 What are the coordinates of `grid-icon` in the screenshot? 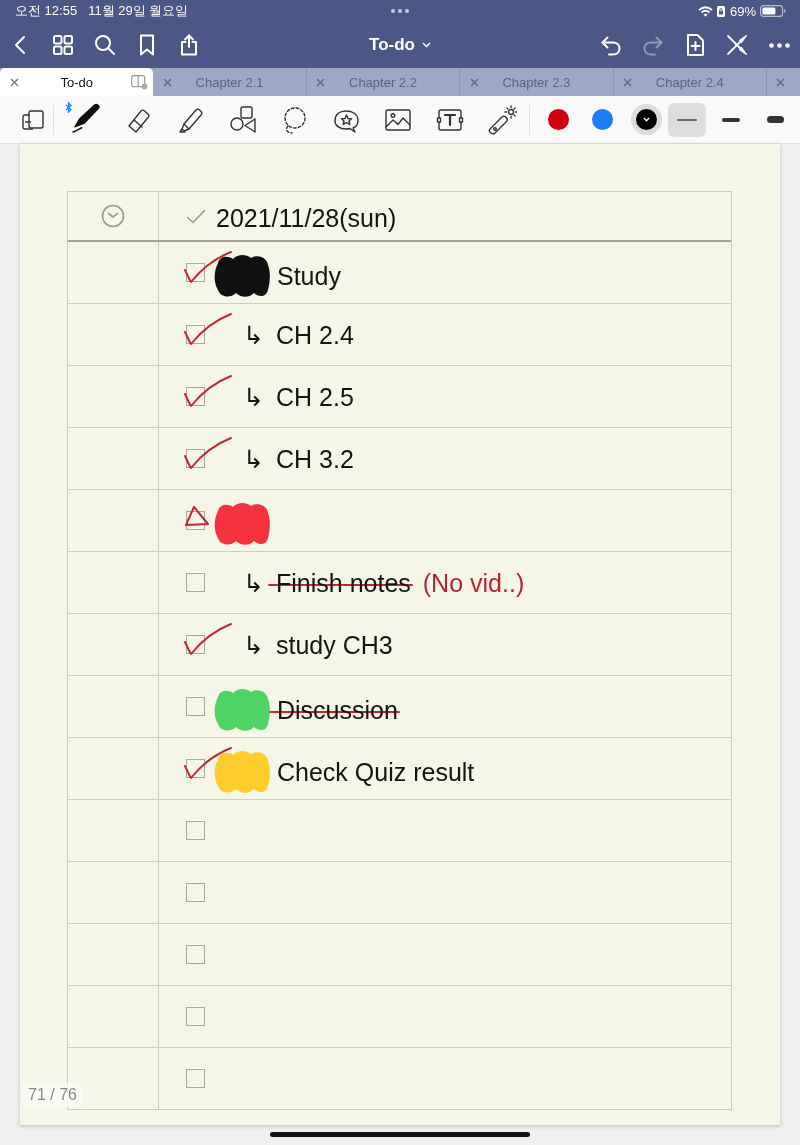 It's located at (63, 45).